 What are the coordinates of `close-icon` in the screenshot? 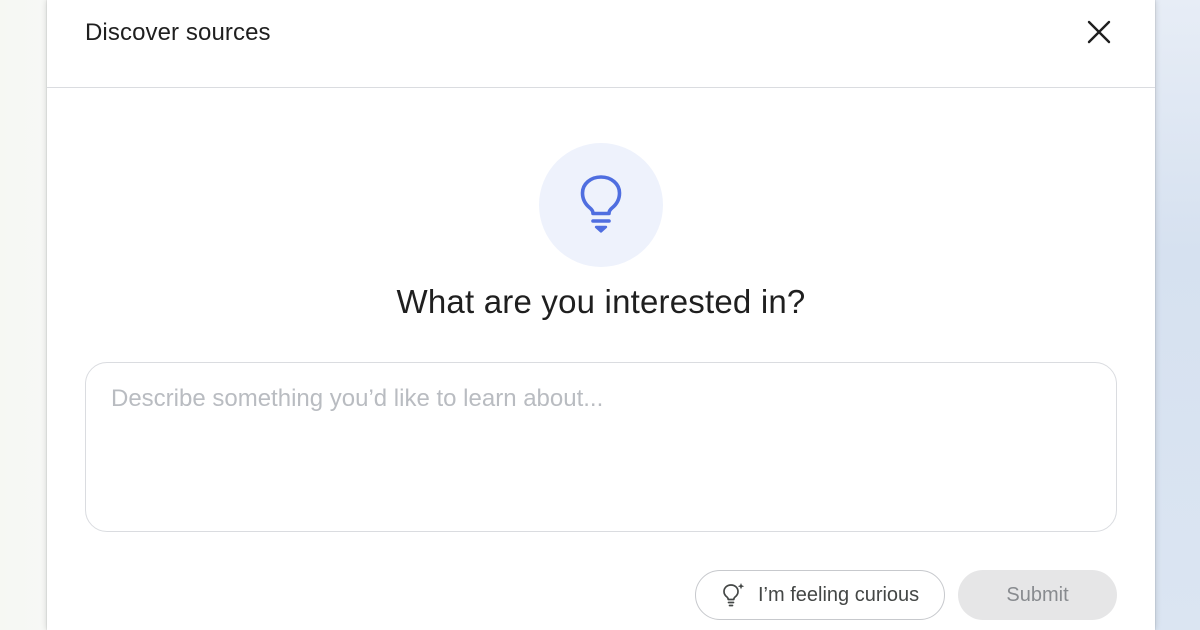 It's located at (1099, 32).